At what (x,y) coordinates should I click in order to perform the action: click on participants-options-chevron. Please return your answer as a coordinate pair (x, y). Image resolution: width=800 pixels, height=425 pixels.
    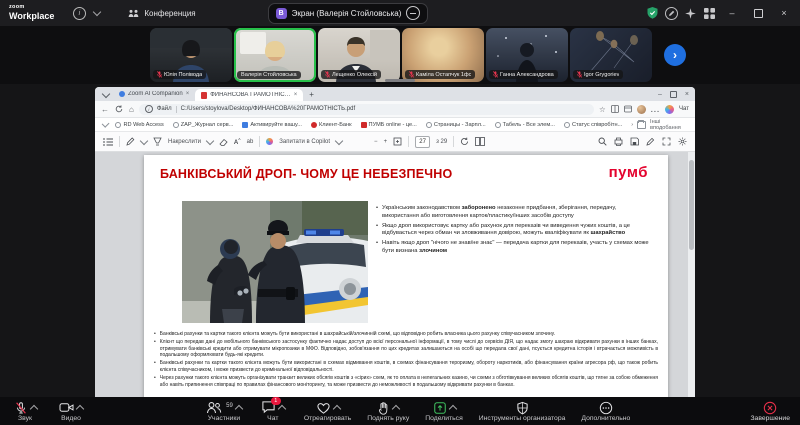
    Looking at the image, I should click on (239, 408).